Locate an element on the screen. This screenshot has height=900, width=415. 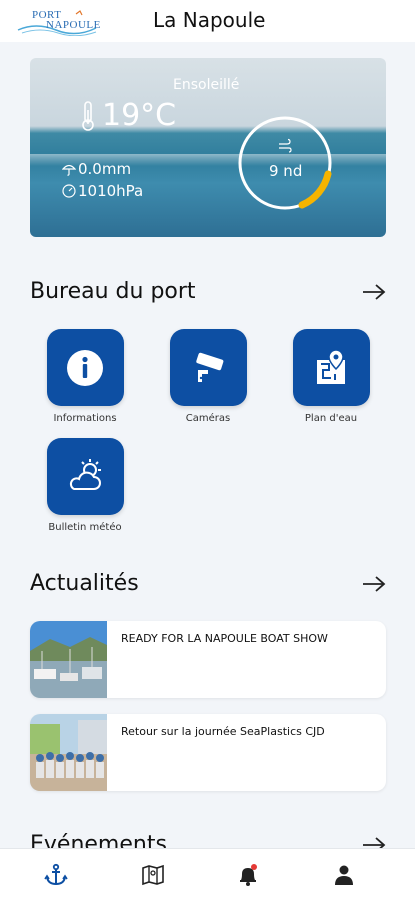
wind-speed-value: 9 nd is located at coordinates (286, 171).